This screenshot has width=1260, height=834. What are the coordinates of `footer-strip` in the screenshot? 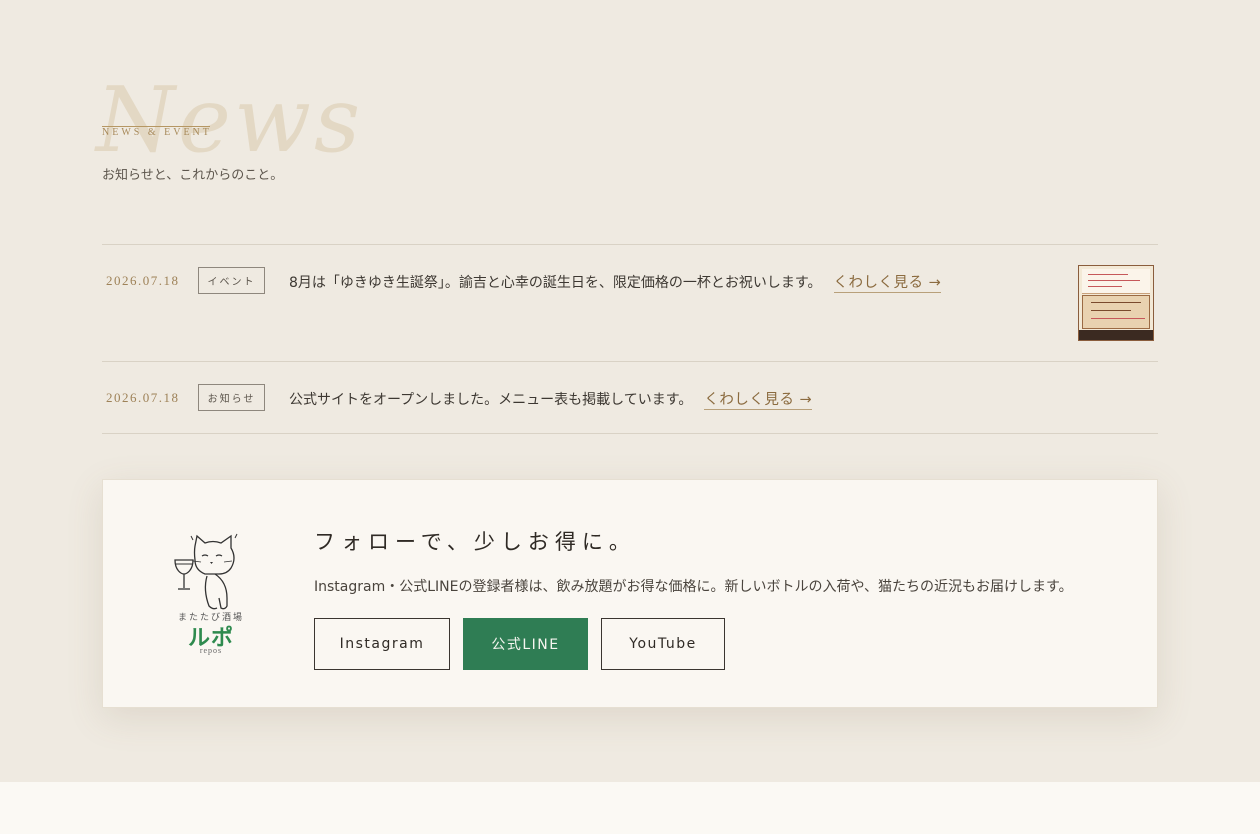 It's located at (630, 808).